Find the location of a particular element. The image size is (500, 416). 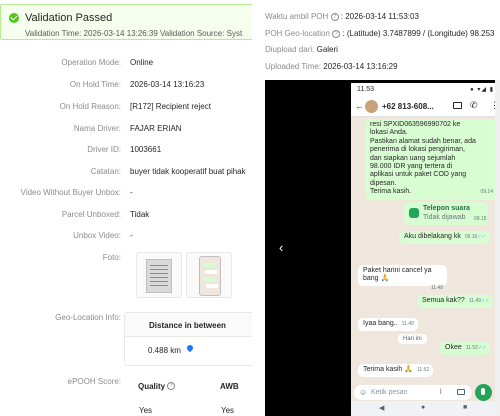

video-call-icon is located at coordinates (457, 105).